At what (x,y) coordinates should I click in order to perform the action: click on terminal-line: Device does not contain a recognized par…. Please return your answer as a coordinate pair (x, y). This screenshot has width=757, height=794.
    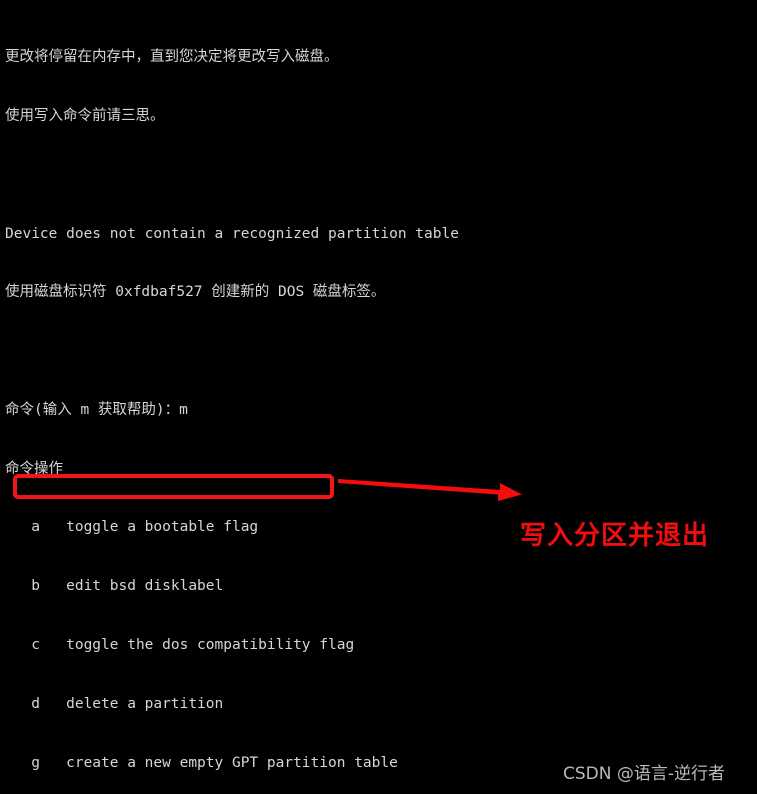
    Looking at the image, I should click on (232, 233).